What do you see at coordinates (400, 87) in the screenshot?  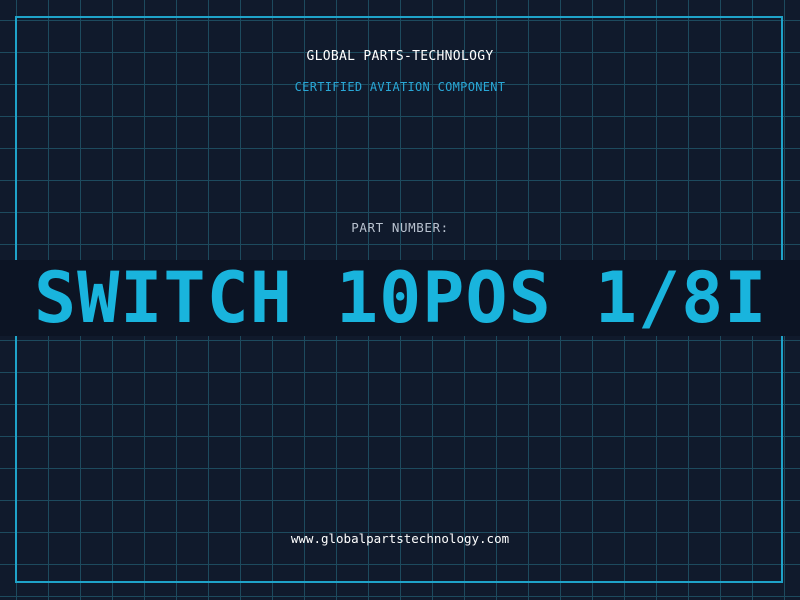 I see `certification-subtitle: CERTIFIED AVIATION COMPONENT` at bounding box center [400, 87].